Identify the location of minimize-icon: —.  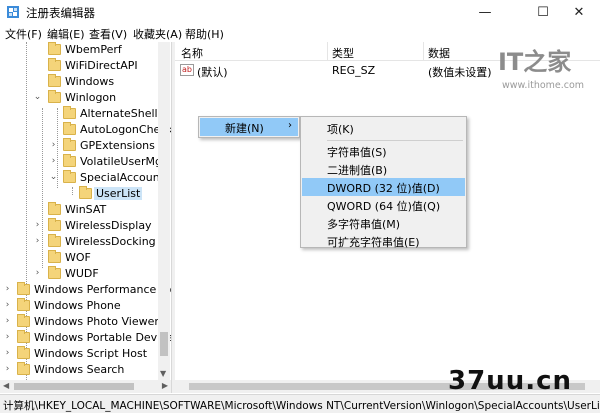
(485, 12).